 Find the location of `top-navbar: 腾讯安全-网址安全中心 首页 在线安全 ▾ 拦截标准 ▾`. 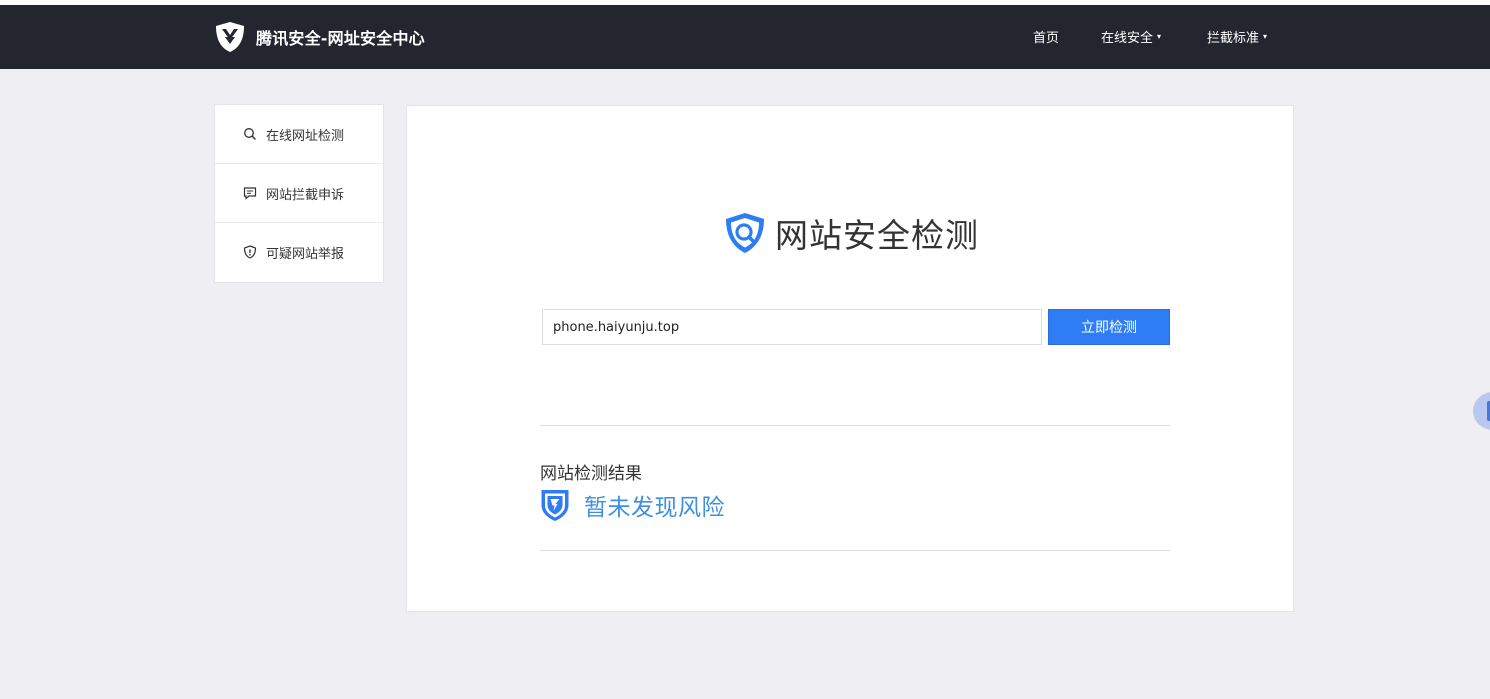

top-navbar: 腾讯安全-网址安全中心 首页 在线安全 ▾ 拦截标准 ▾ is located at coordinates (745, 37).